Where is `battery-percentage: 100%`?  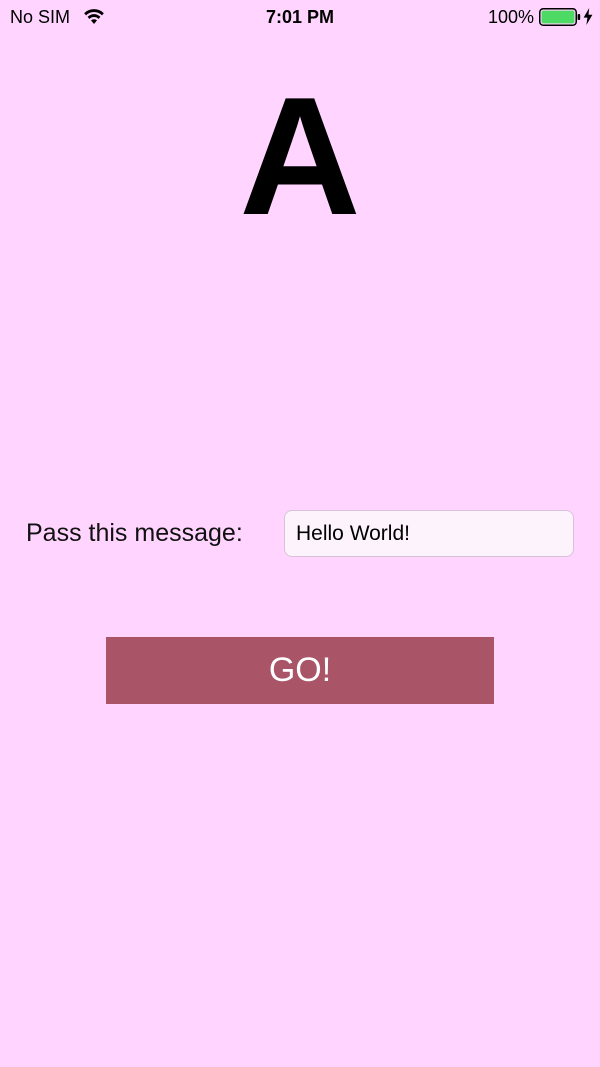 battery-percentage: 100% is located at coordinates (510, 17).